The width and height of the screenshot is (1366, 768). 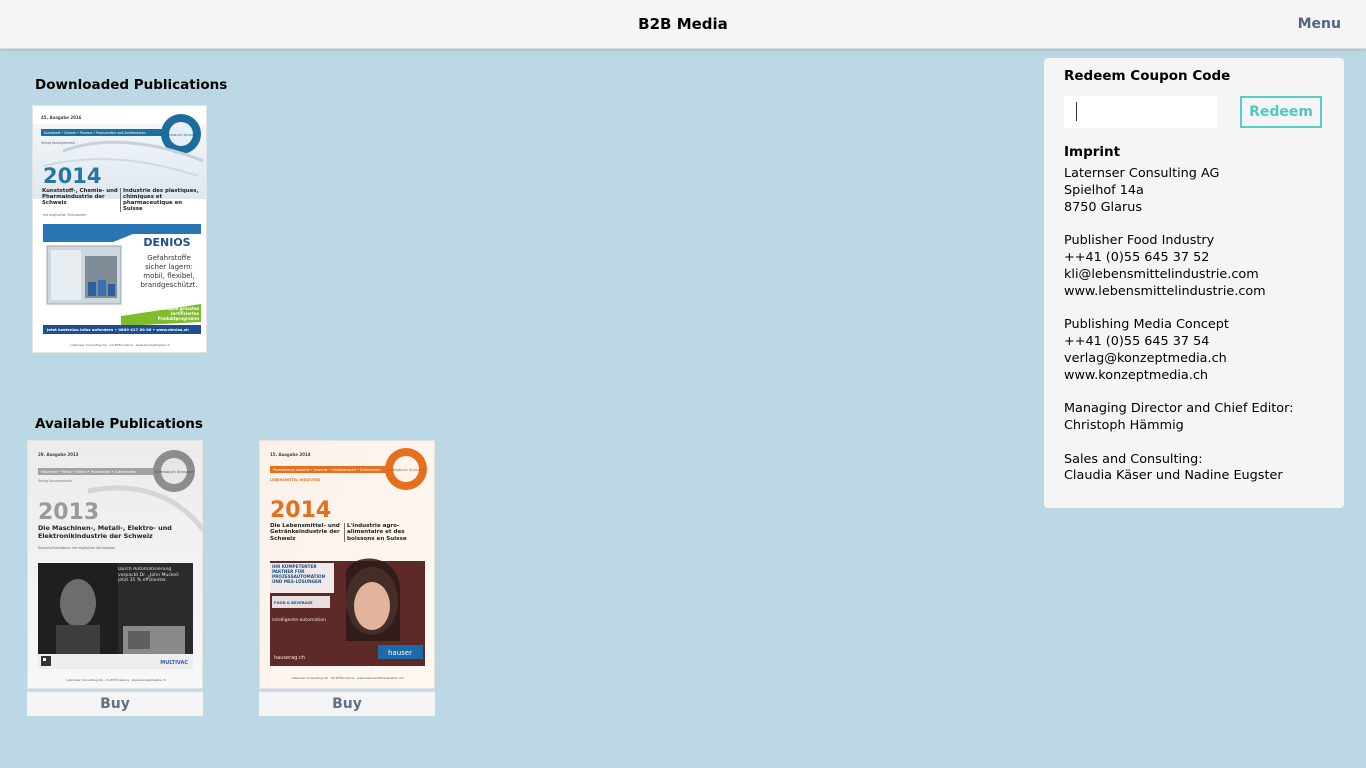 What do you see at coordinates (174, 663) in the screenshot?
I see `ad-brand: MULTIVAC` at bounding box center [174, 663].